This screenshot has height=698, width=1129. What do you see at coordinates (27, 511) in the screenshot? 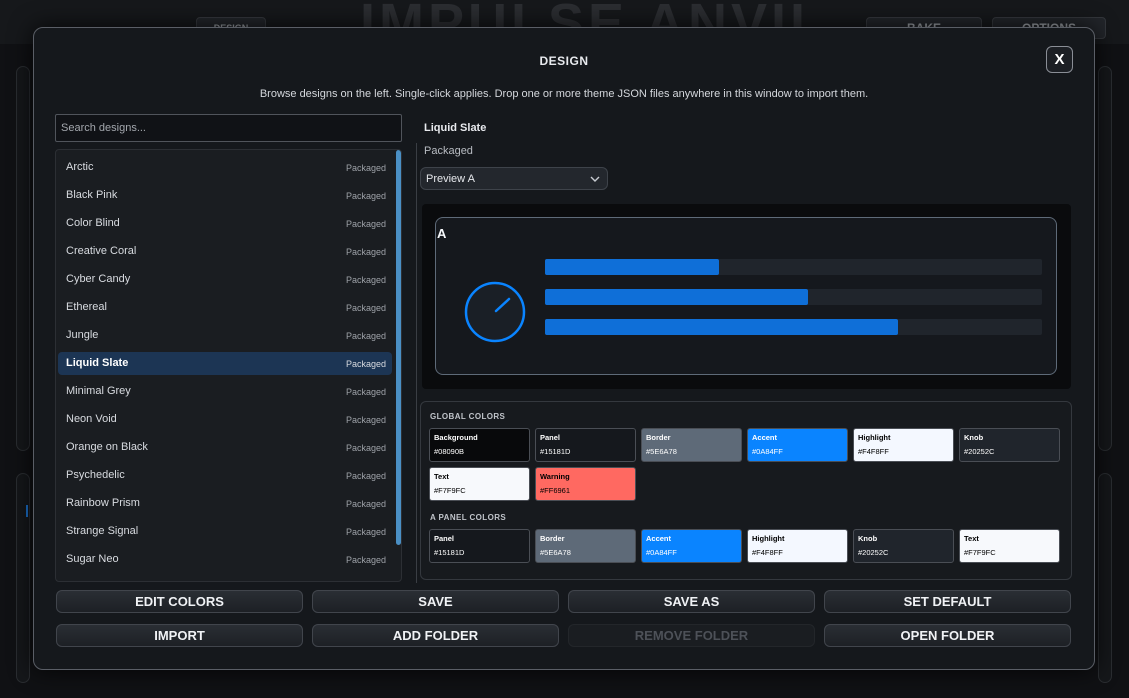
I see `background-accent` at bounding box center [27, 511].